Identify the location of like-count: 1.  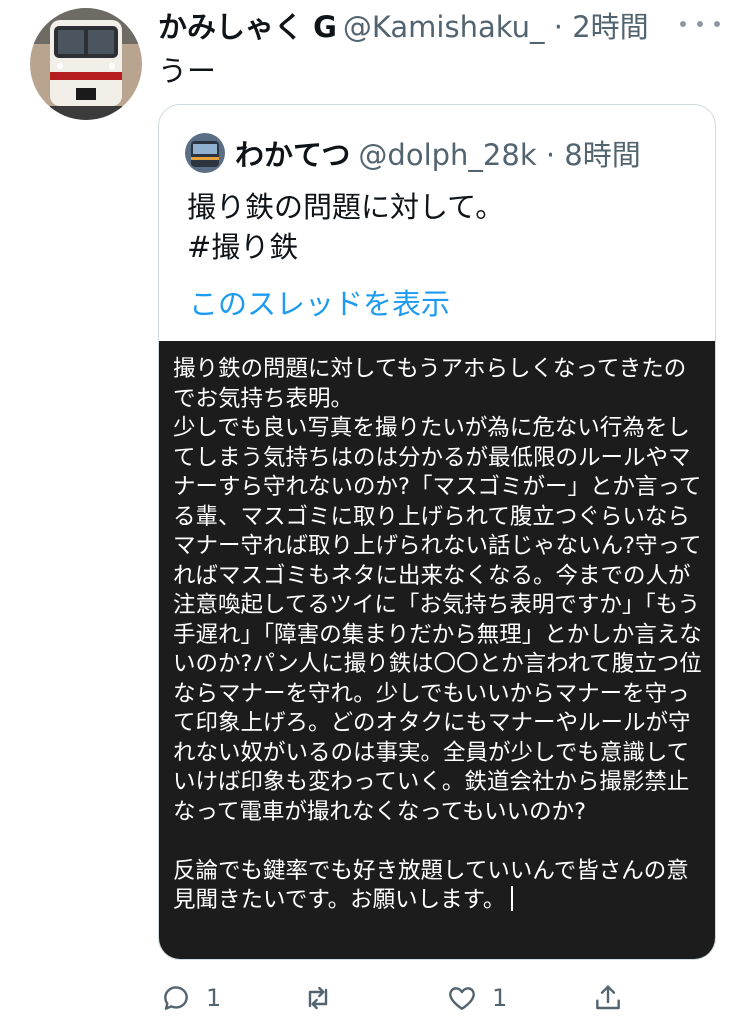
(500, 998).